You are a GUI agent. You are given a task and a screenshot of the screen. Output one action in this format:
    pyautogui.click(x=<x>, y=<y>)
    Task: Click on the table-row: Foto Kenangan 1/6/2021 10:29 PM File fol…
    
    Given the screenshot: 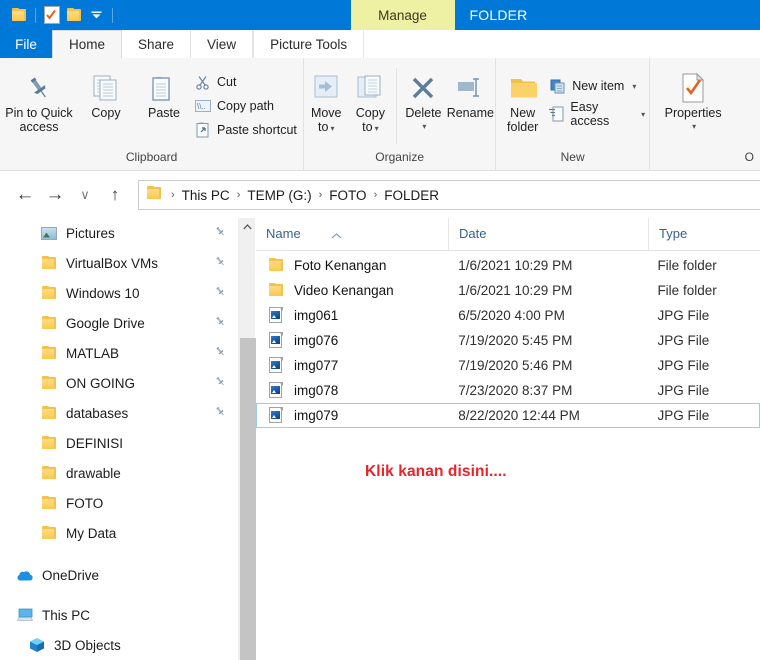 What is the action you would take?
    pyautogui.click(x=508, y=265)
    